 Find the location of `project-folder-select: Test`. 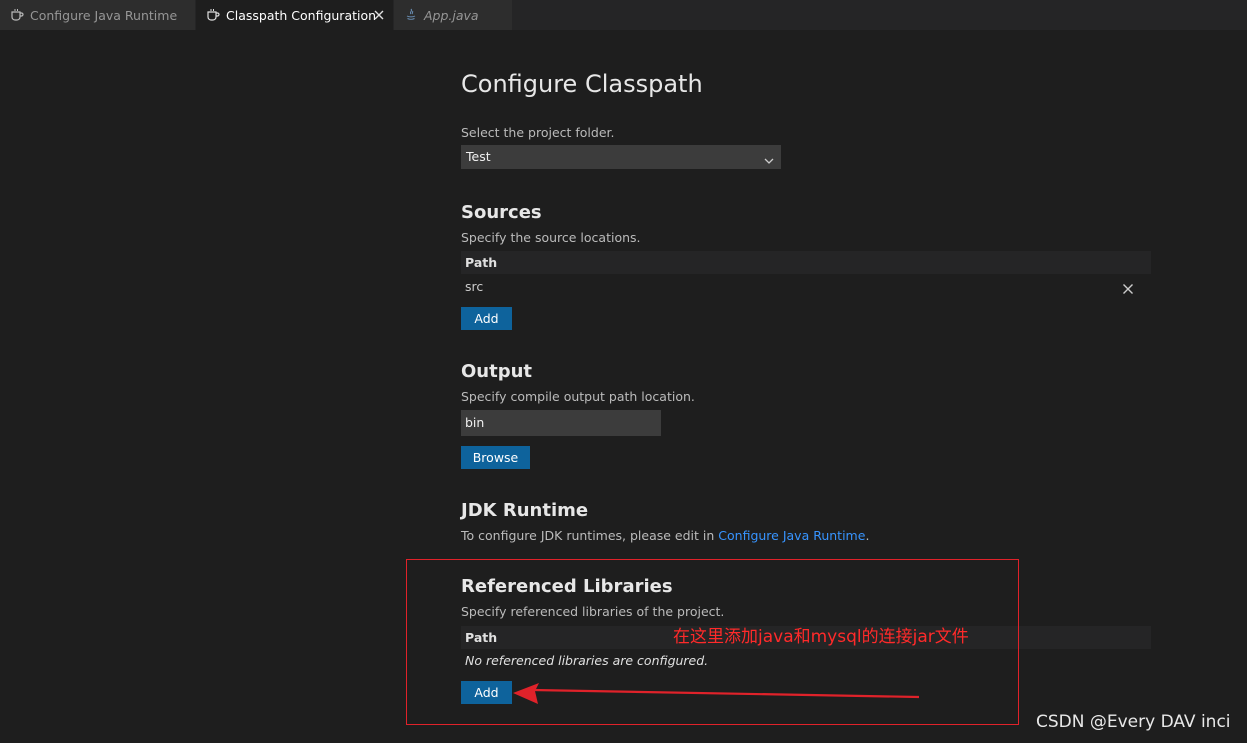

project-folder-select: Test is located at coordinates (621, 157).